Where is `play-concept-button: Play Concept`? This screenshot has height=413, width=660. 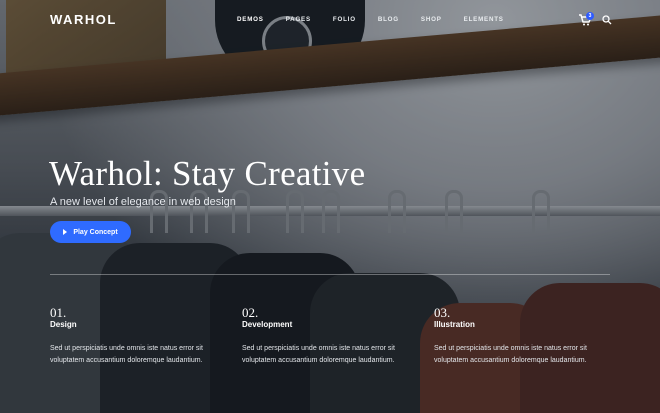
play-concept-button: Play Concept is located at coordinates (90, 232).